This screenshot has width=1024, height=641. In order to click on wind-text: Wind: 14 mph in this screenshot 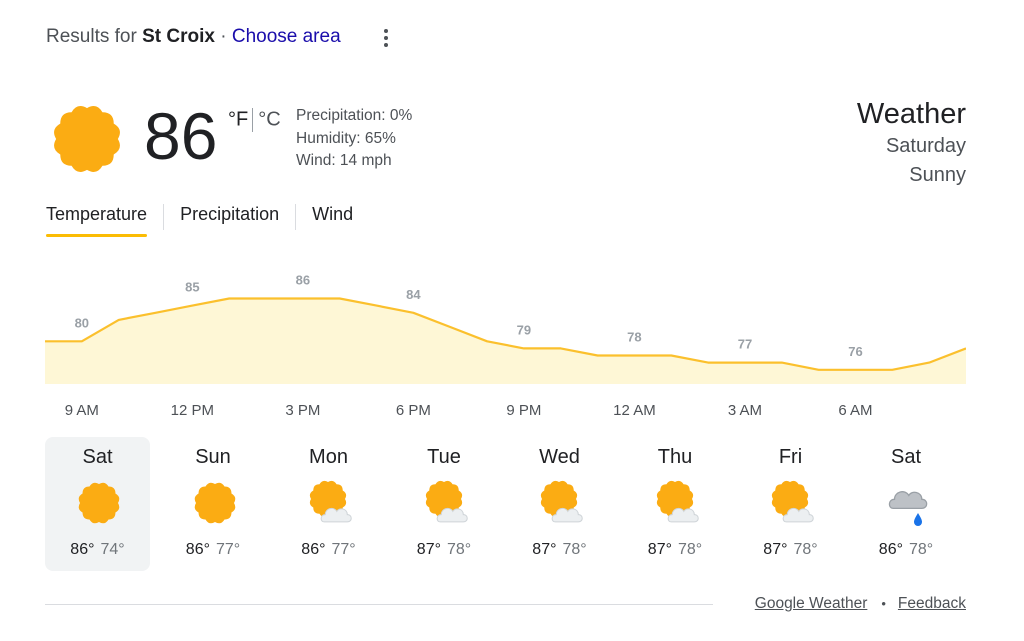, I will do `click(344, 160)`.